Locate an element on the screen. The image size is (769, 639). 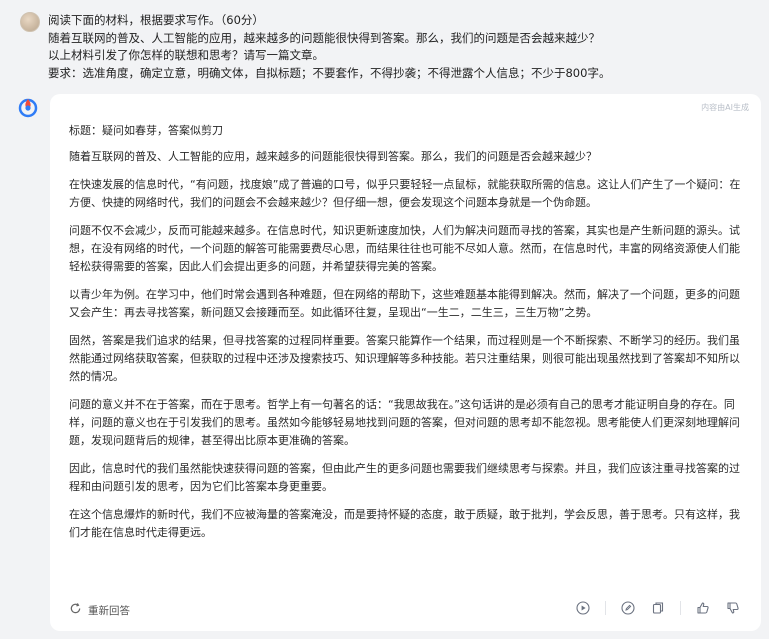
regenerate-button: 重新回答 is located at coordinates (99, 610).